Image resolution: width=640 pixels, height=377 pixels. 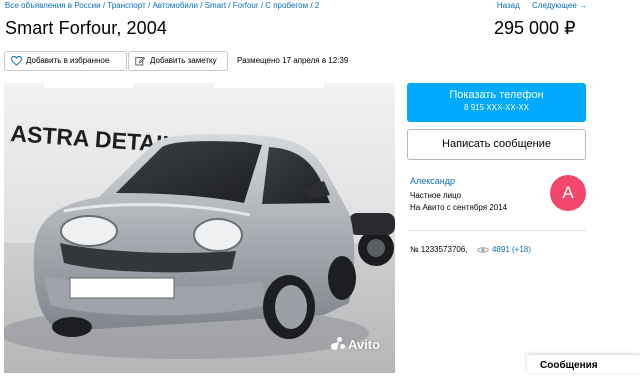 I want to click on view-count: 4891 (+18), so click(x=511, y=249).